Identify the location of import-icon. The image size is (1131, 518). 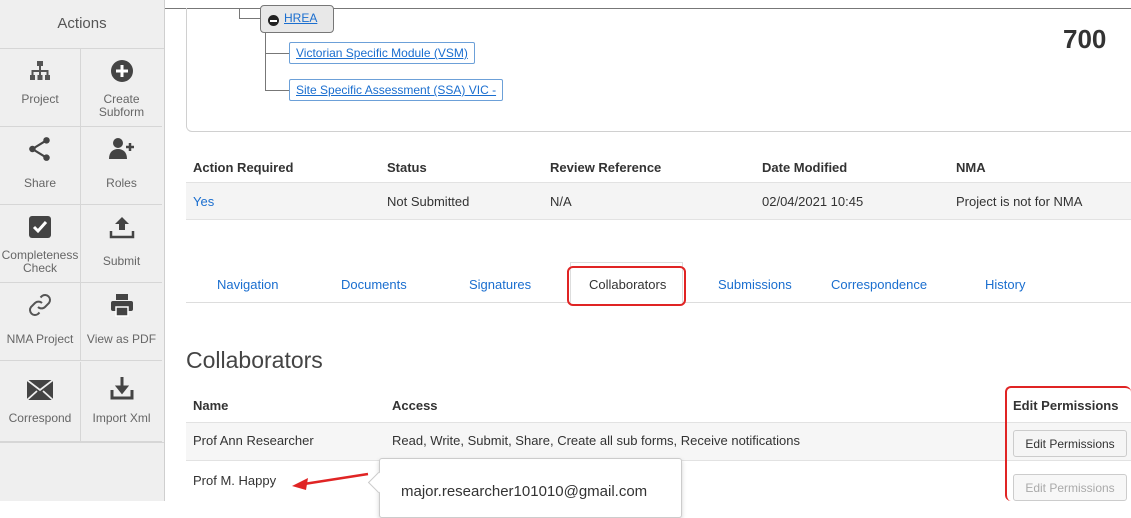
(121, 388).